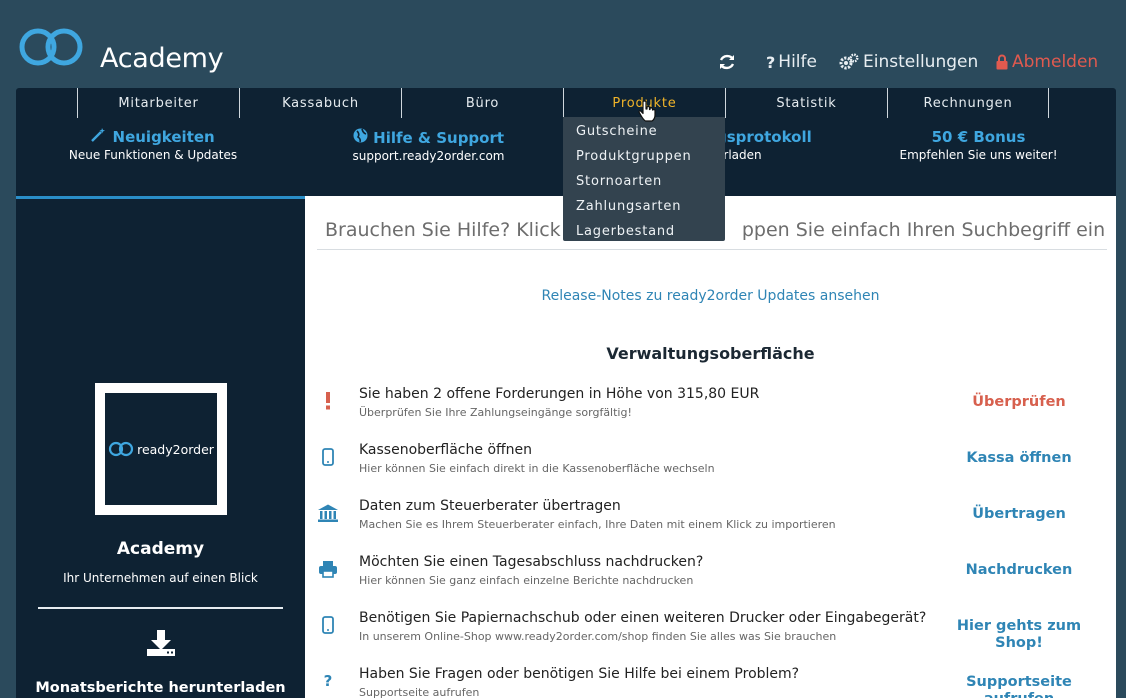 Image resolution: width=1126 pixels, height=698 pixels. Describe the element at coordinates (1019, 402) in the screenshot. I see `check-payments-button: Überprüfen` at that location.